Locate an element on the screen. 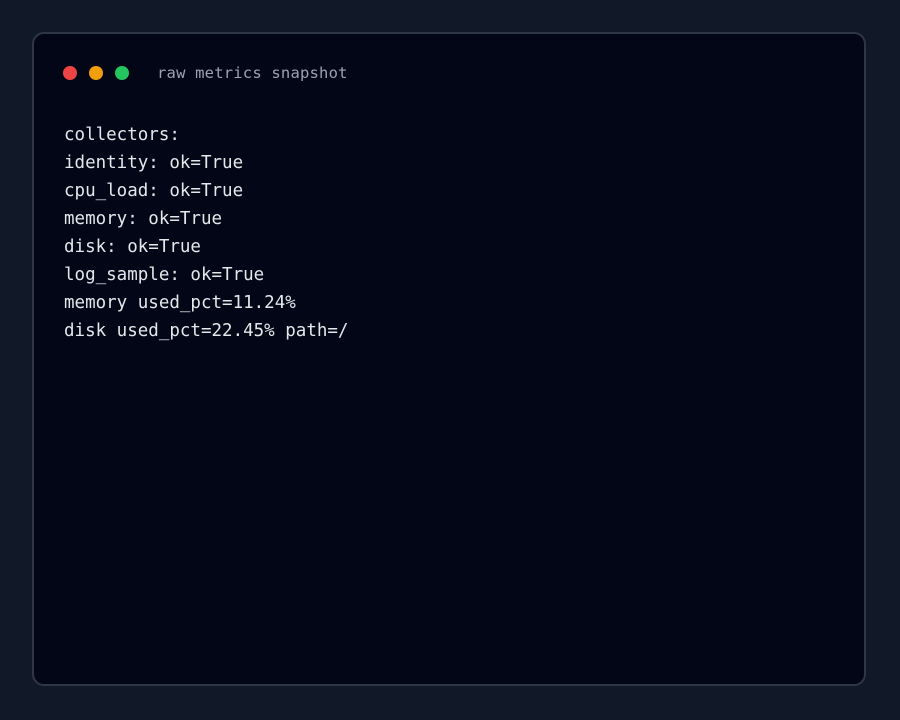 The image size is (900, 720). minimize-window-icon is located at coordinates (96, 73).